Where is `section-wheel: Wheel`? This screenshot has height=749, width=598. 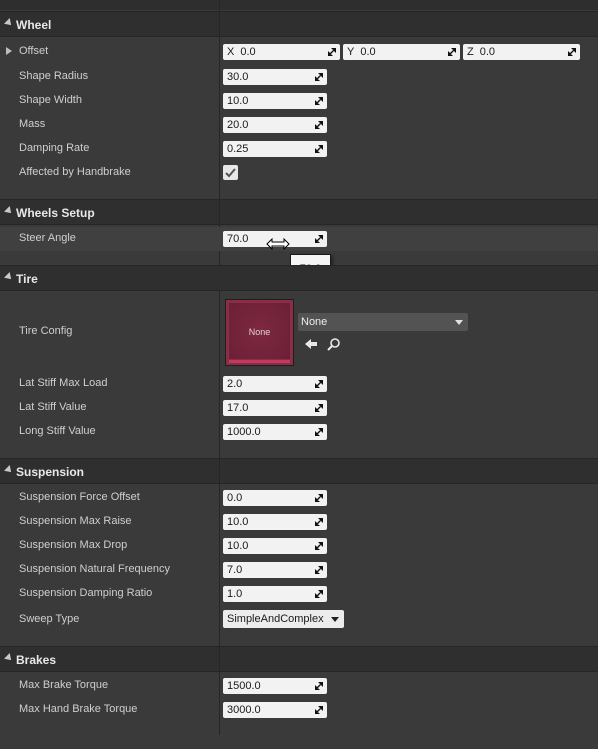
section-wheel: Wheel is located at coordinates (299, 24).